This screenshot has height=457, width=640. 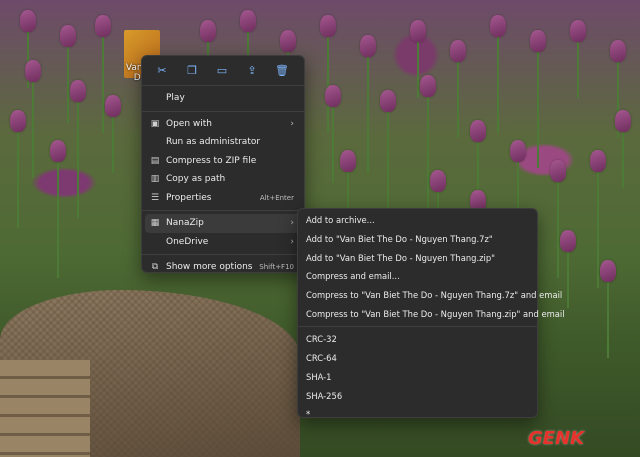 I want to click on submenu-item-sha256: SHA-256, so click(x=417, y=395).